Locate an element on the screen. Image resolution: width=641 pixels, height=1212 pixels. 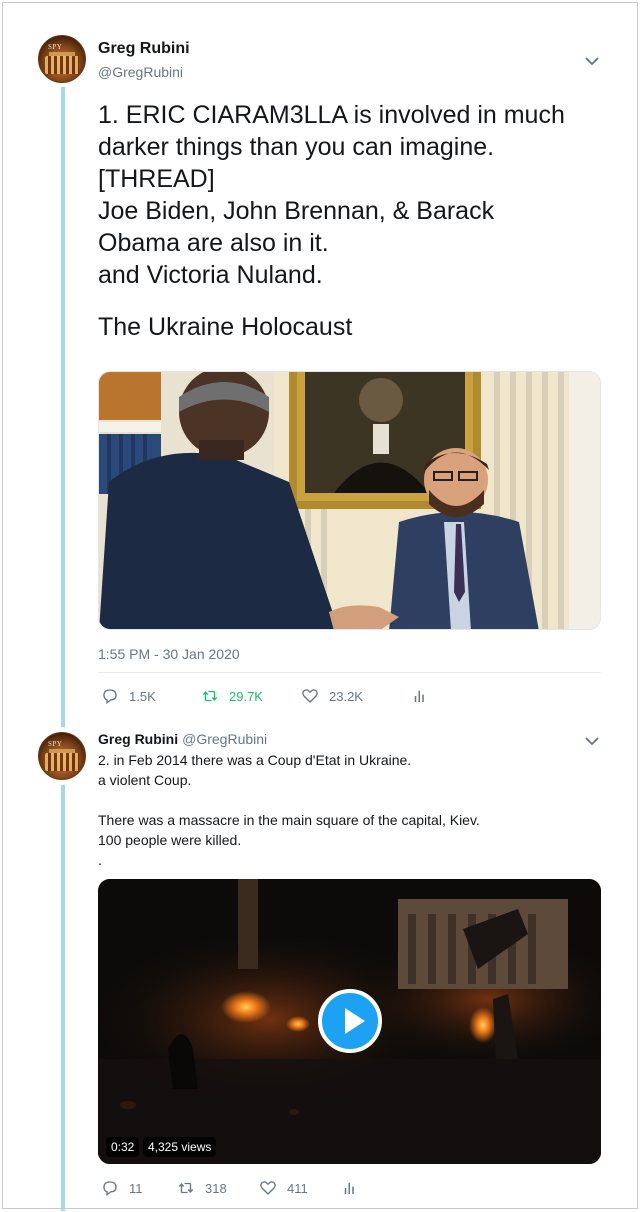
tweet-timestamp: 1:55 PM - 30 Jan 2020 is located at coordinates (169, 654).